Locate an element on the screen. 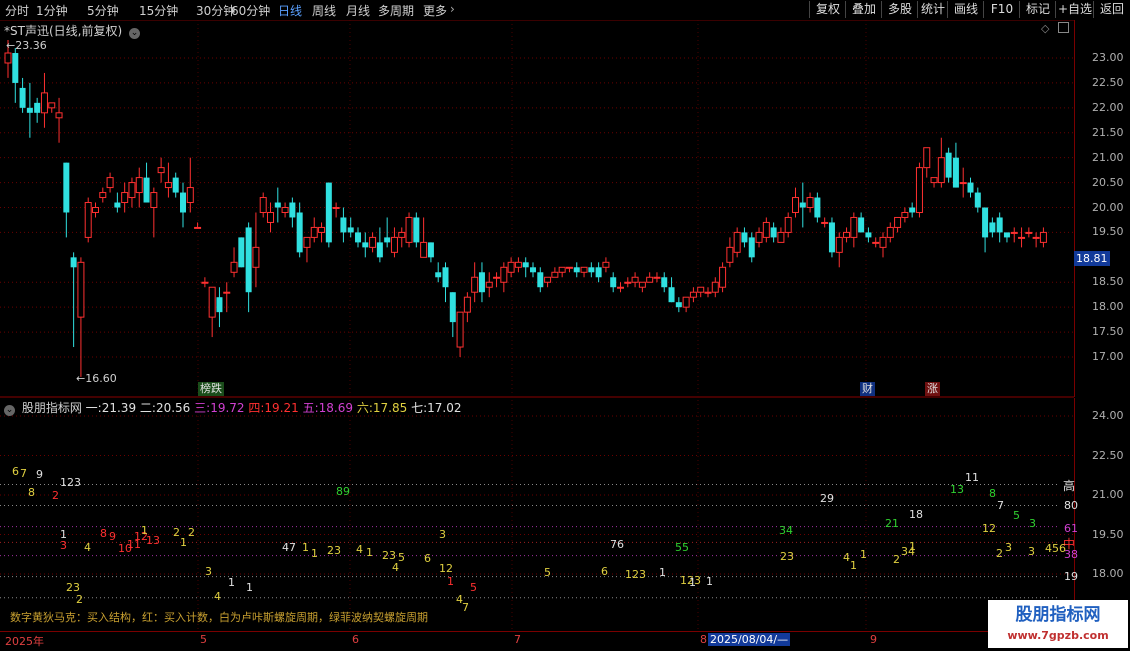 The height and width of the screenshot is (651, 1130). mark-button: 标记 is located at coordinates (1037, 9).